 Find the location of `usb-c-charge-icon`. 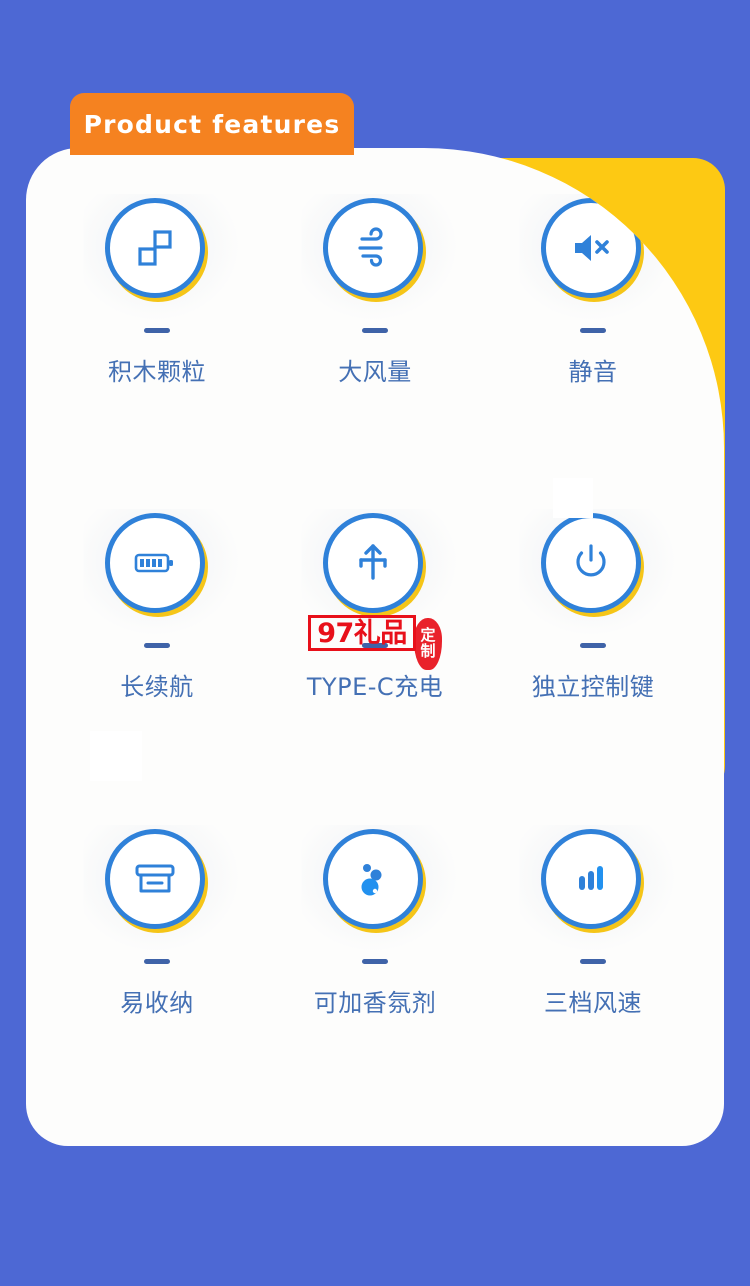

usb-c-charge-icon is located at coordinates (373, 563).